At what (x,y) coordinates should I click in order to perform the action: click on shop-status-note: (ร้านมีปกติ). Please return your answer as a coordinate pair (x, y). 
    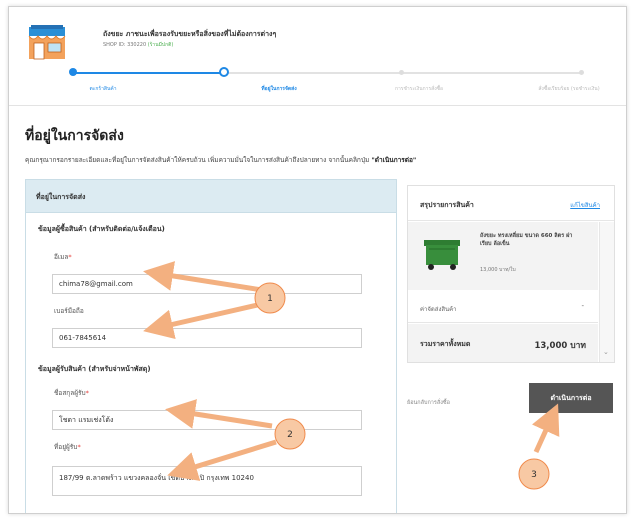
    Looking at the image, I should click on (160, 45).